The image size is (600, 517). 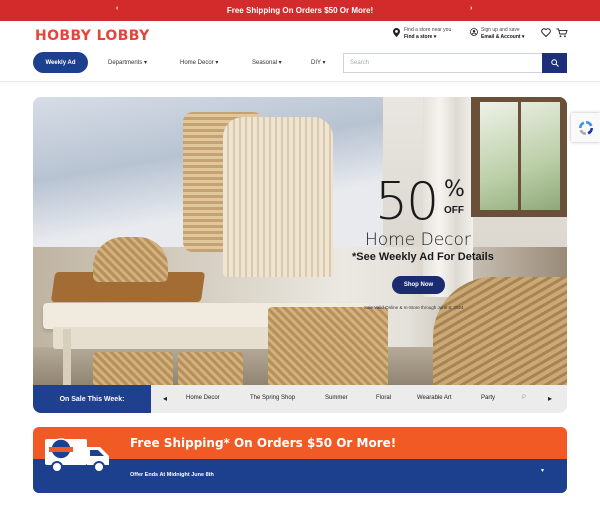 I want to click on free-shipping-expand-icon: ▾, so click(x=542, y=470).